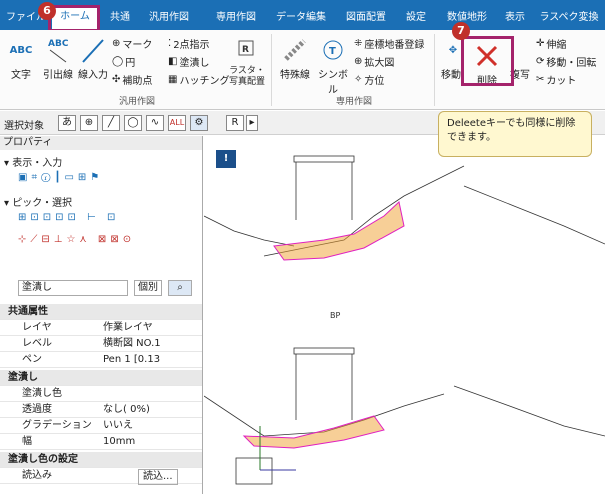  Describe the element at coordinates (540, 61) in the screenshot. I see `rotate-icon: ⟳` at that location.